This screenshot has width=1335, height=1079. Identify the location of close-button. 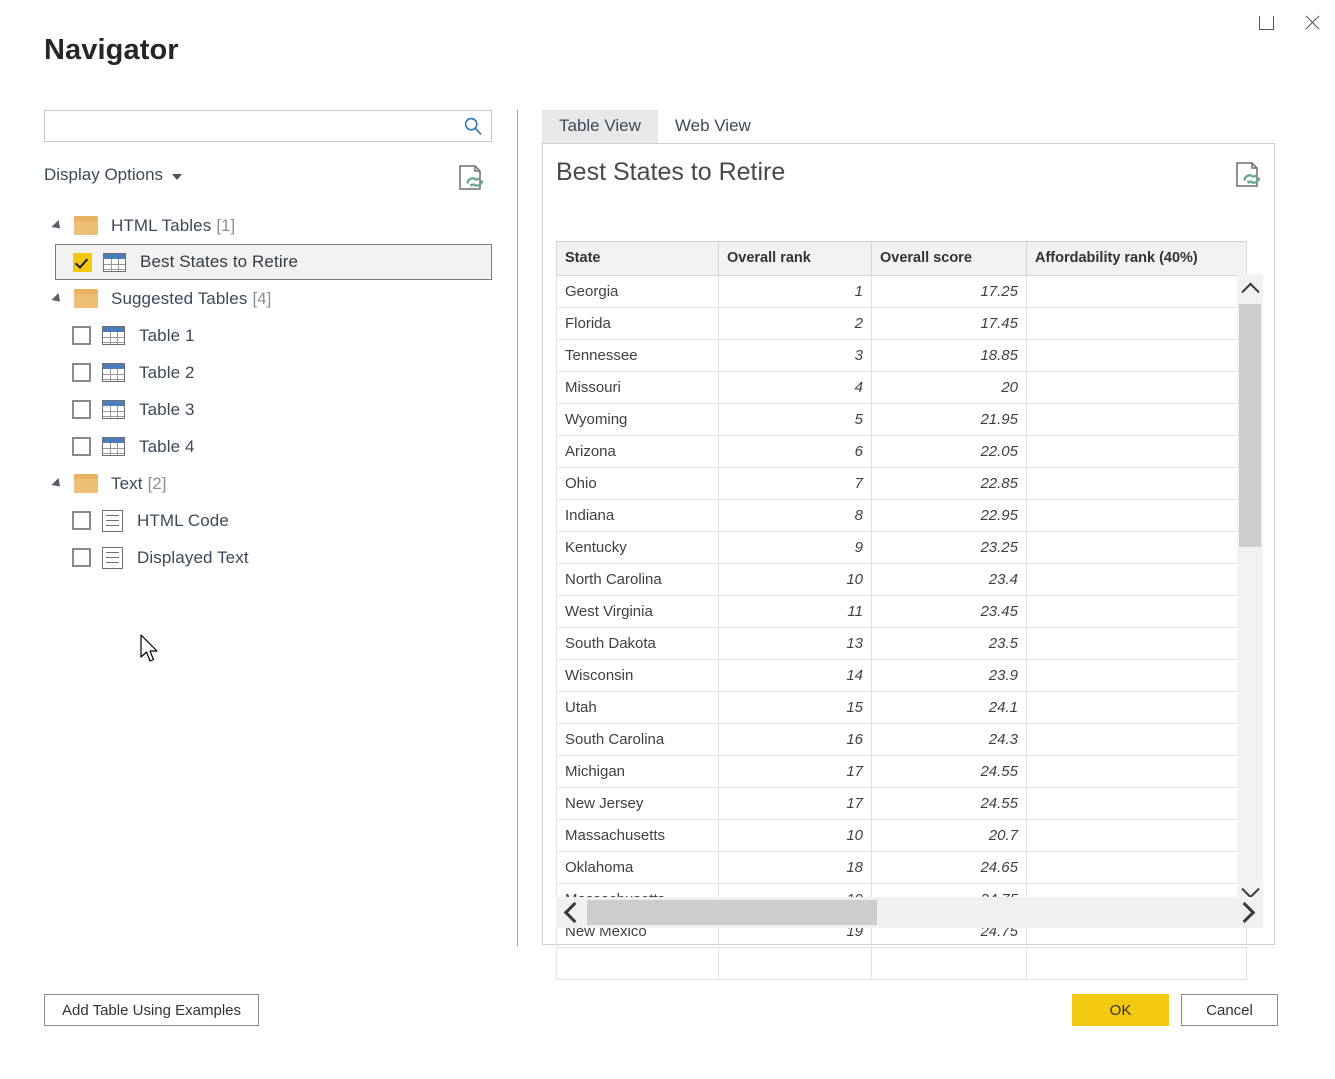
(1312, 23).